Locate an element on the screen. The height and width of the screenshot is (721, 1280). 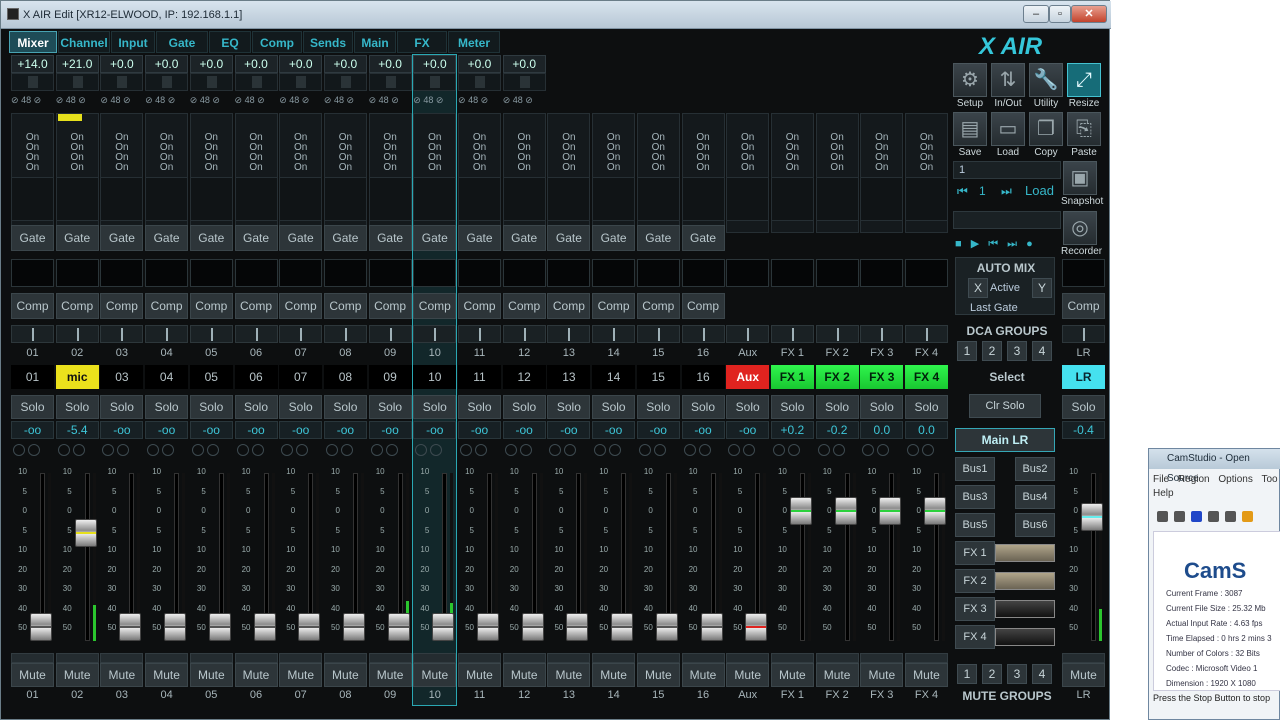
automix-y-button: Y is located at coordinates (1042, 288).